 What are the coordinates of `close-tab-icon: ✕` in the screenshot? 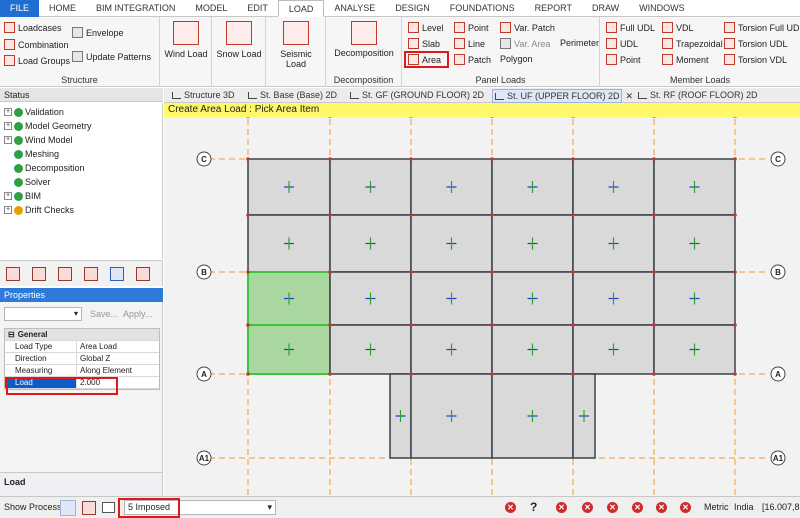 It's located at (629, 96).